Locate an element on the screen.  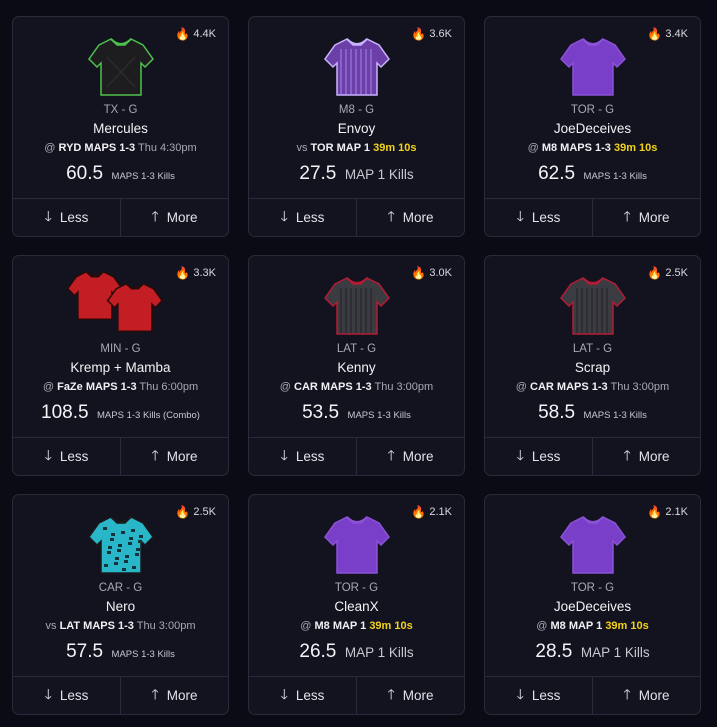
team-position: MIN - G is located at coordinates (120, 349).